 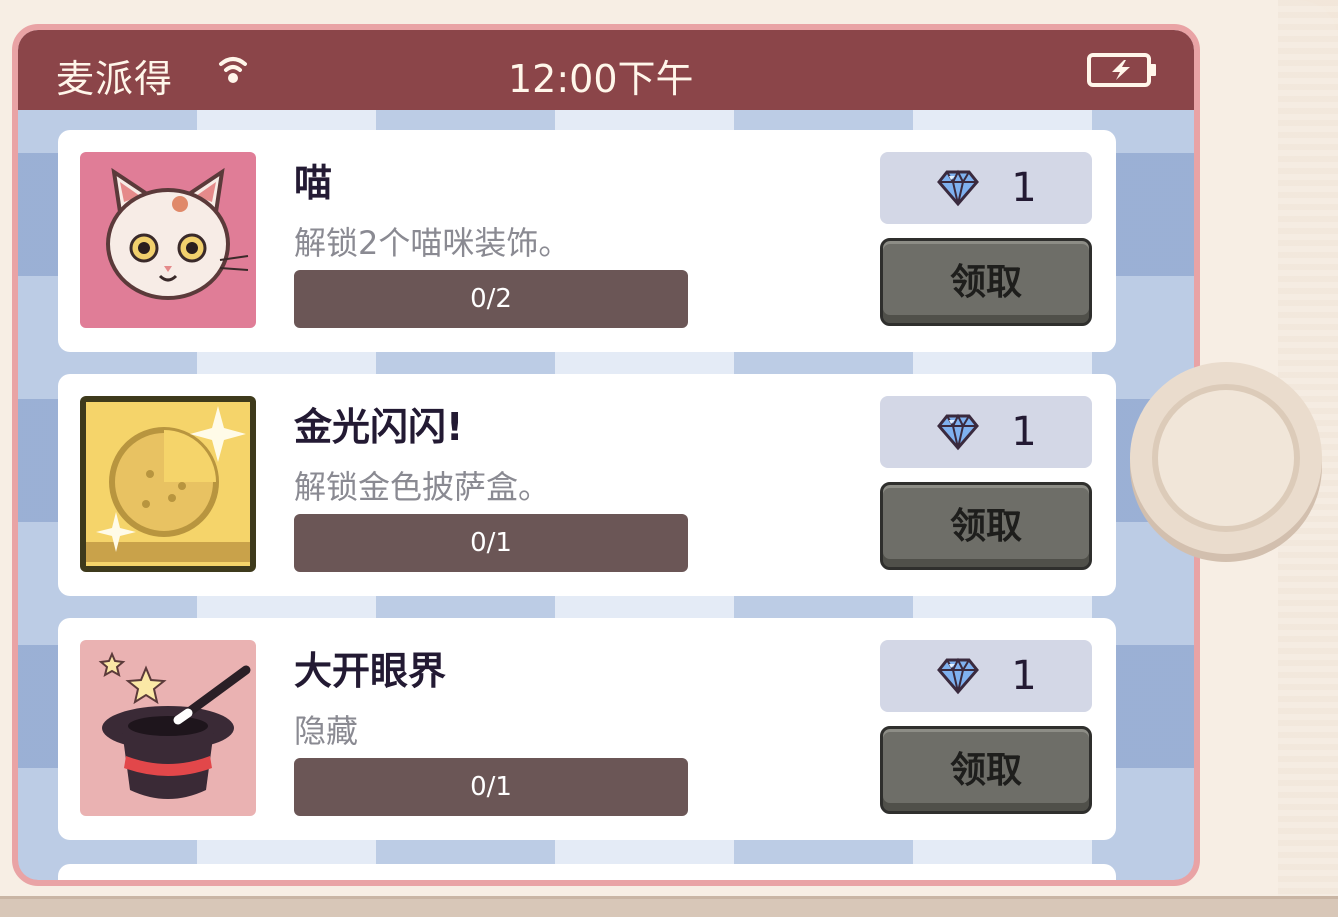 I want to click on achievement-description: 解锁2个喵咪装饰。, so click(x=432, y=243).